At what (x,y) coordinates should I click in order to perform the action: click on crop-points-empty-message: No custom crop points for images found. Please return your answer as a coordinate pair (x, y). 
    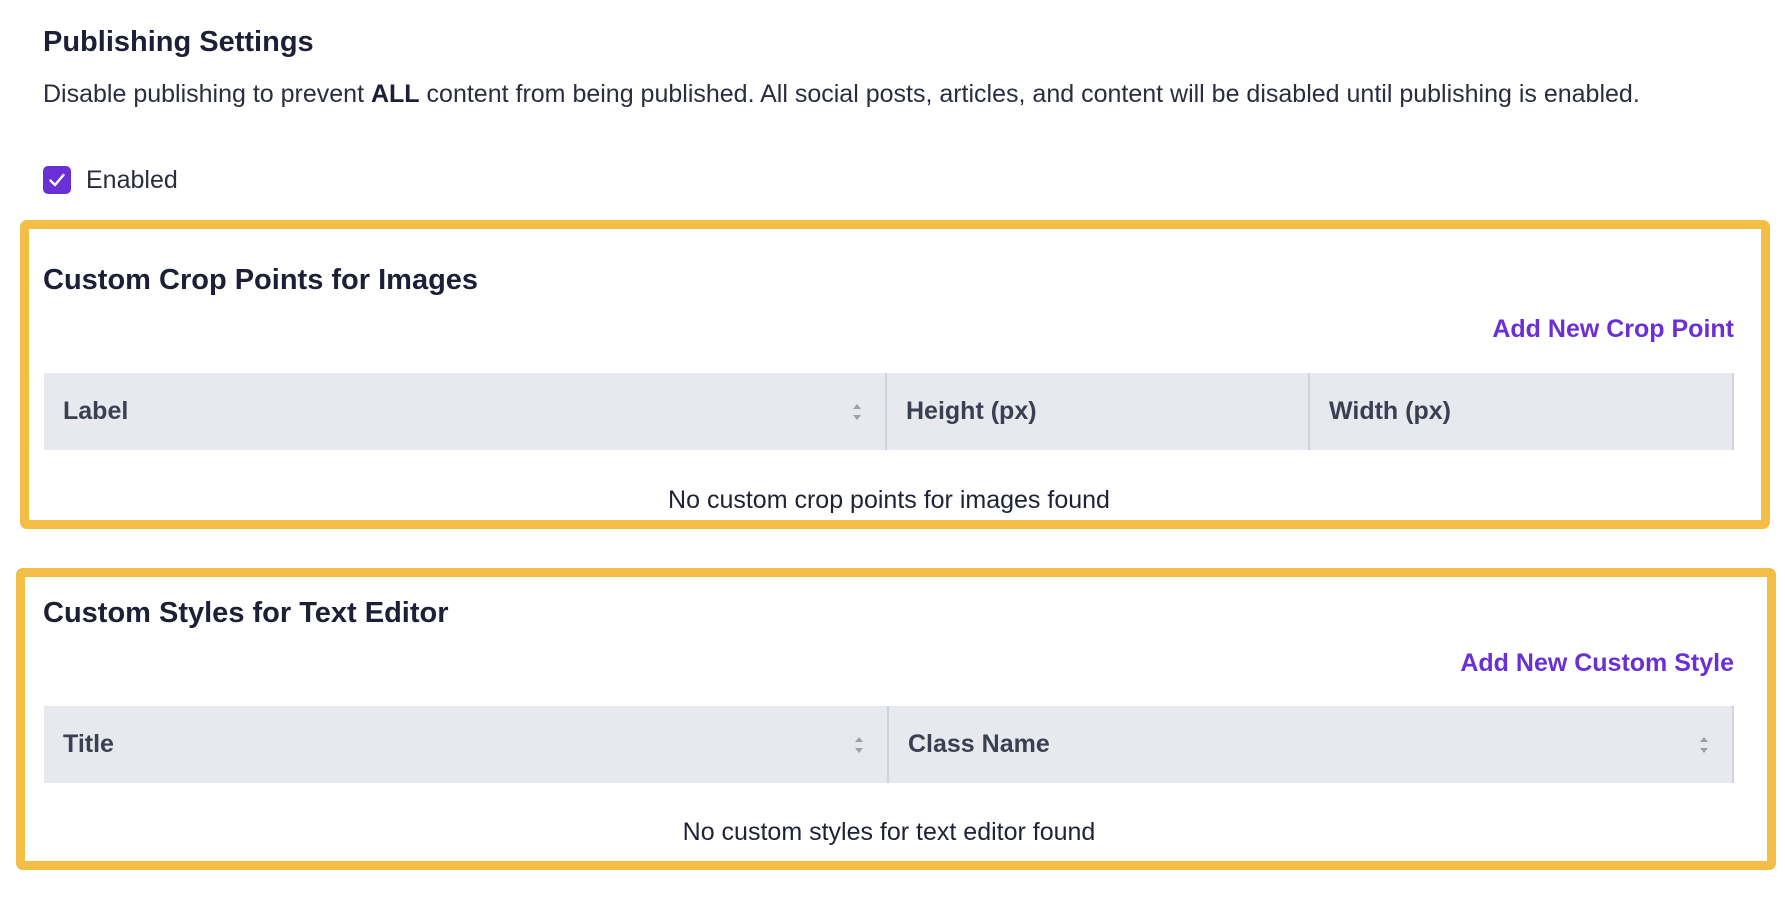
    Looking at the image, I should click on (889, 500).